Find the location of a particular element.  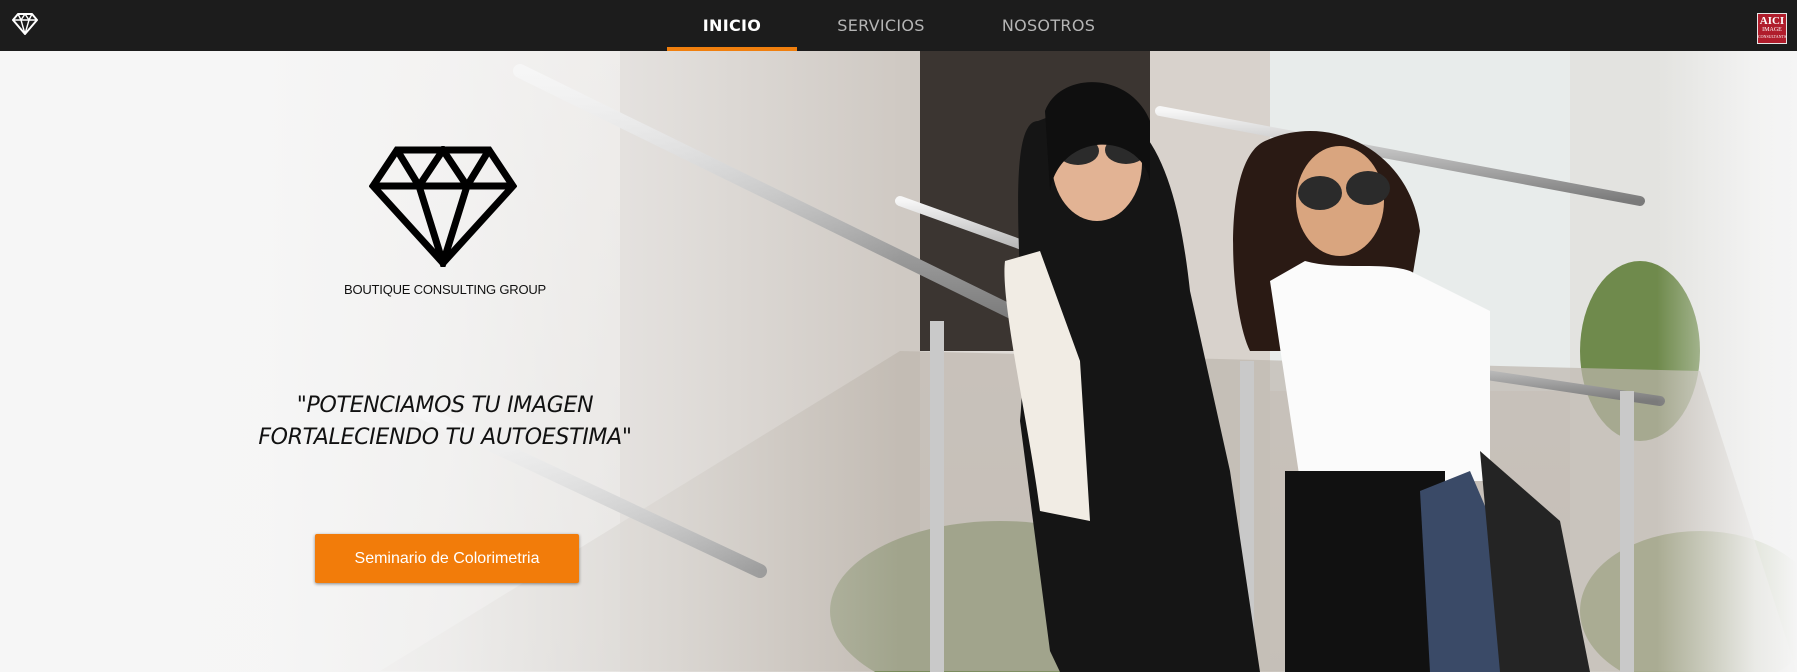

badge-line3: CONSULTANTS is located at coordinates (1772, 36).